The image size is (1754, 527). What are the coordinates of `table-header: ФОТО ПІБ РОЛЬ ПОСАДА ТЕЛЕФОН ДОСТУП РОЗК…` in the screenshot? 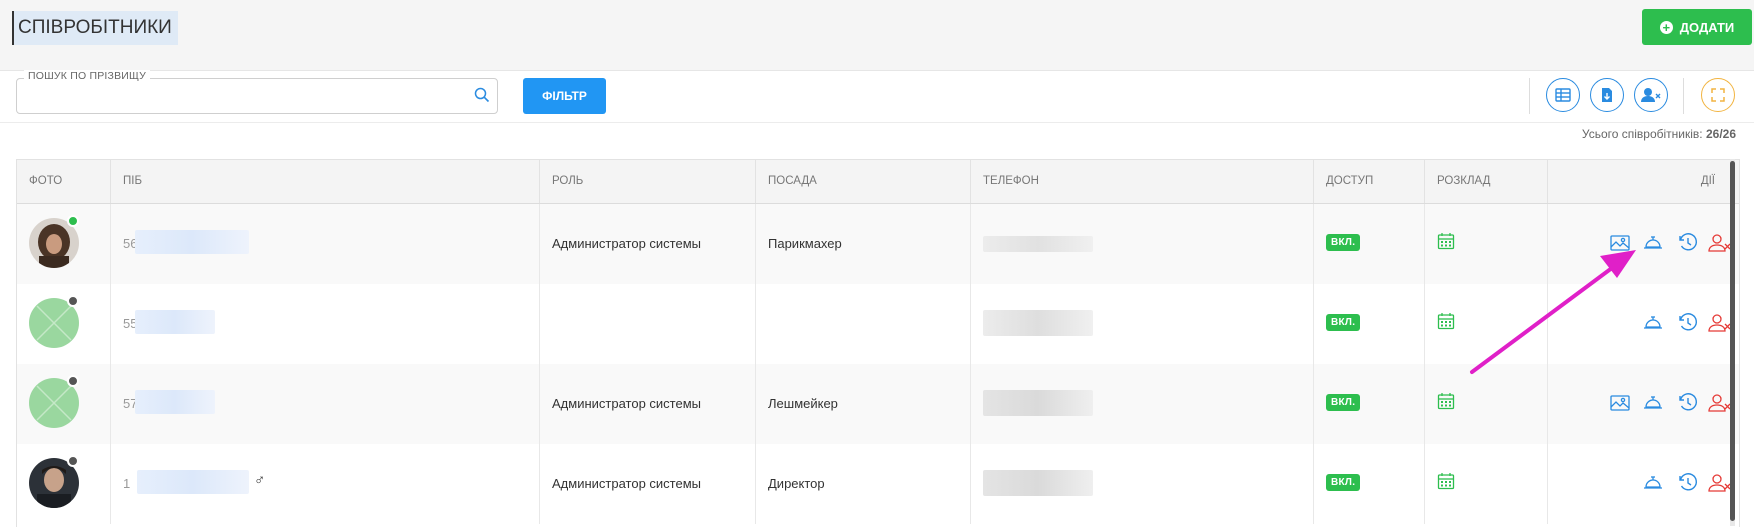 It's located at (878, 182).